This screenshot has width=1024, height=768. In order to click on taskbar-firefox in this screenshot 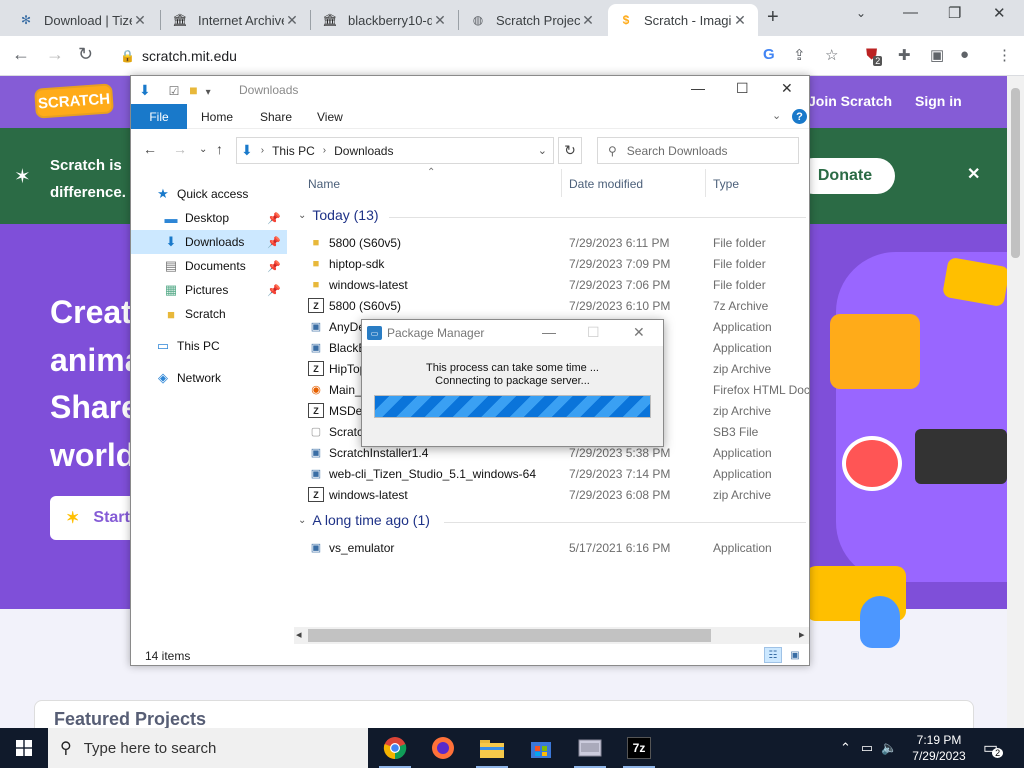, I will do `click(443, 748)`.